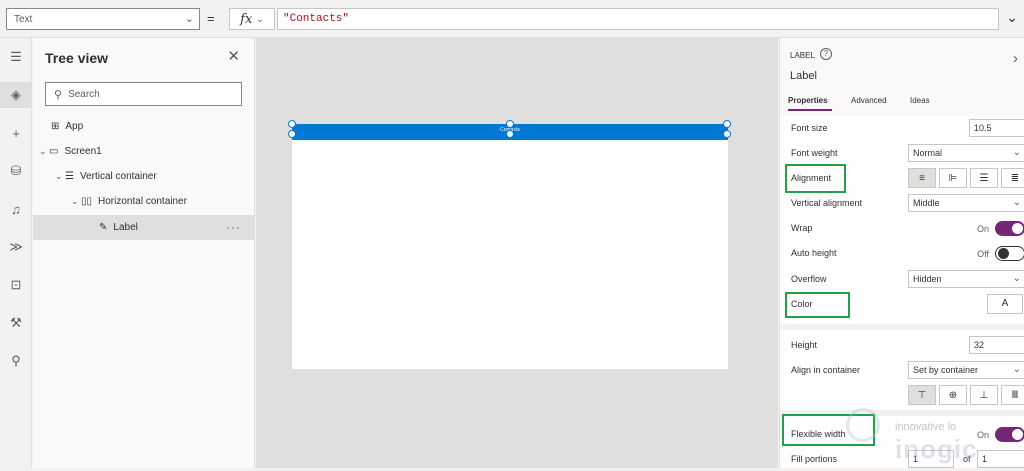 Image resolution: width=1024 pixels, height=471 pixels. What do you see at coordinates (809, 128) in the screenshot?
I see `font-size-label: Font size` at bounding box center [809, 128].